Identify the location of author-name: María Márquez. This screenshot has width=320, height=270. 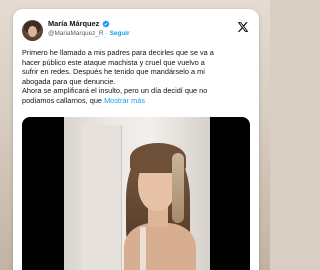
(73, 23).